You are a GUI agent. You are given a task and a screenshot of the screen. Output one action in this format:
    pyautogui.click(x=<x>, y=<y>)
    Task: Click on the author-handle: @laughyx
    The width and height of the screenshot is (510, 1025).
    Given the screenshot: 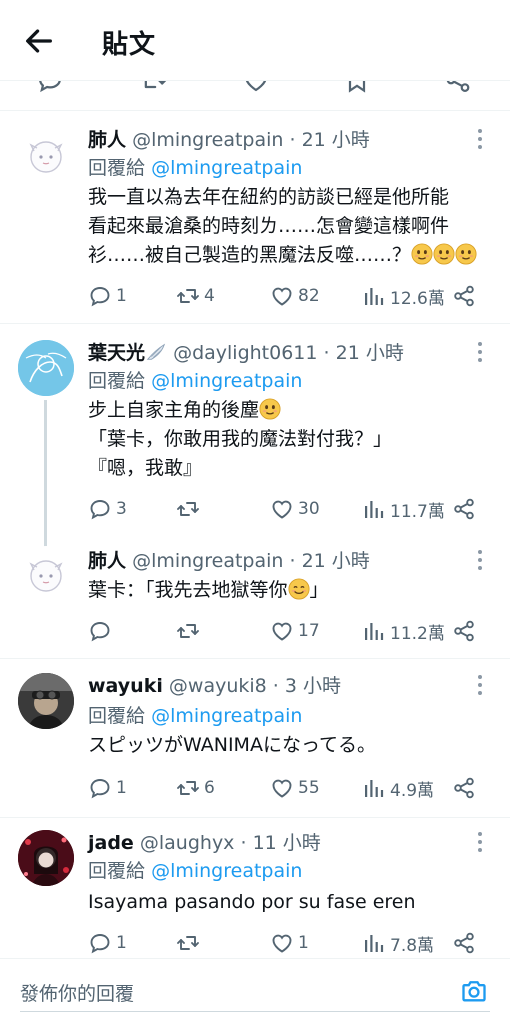 What is the action you would take?
    pyautogui.click(x=187, y=843)
    